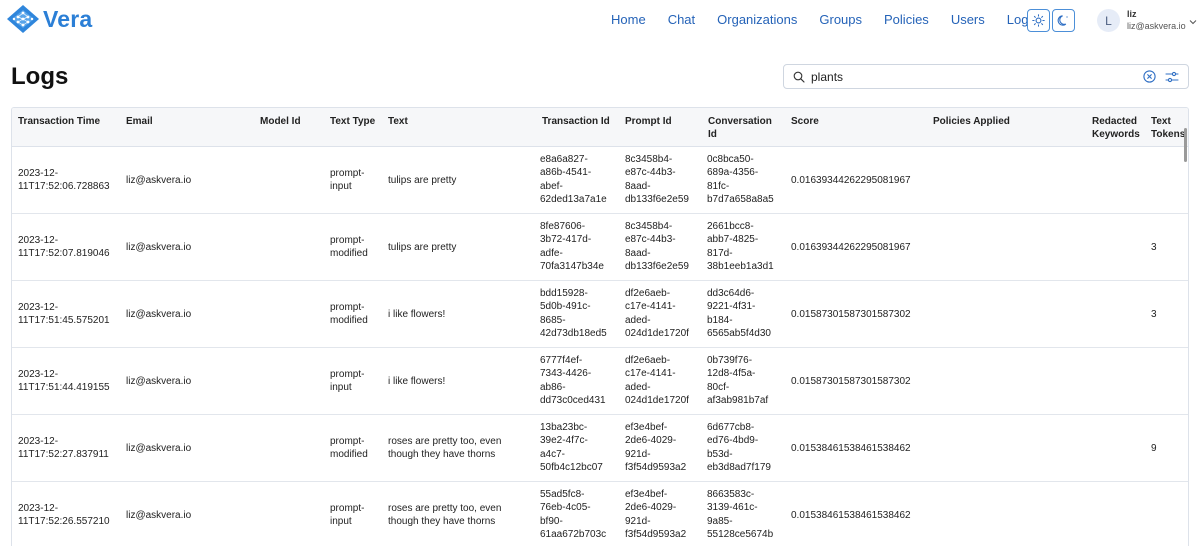 The width and height of the screenshot is (1200, 546). Describe the element at coordinates (573, 314) in the screenshot. I see `cell-transaction-id: bdd15928- 5d0b-491c- 8685- 42d73db18ed5` at that location.